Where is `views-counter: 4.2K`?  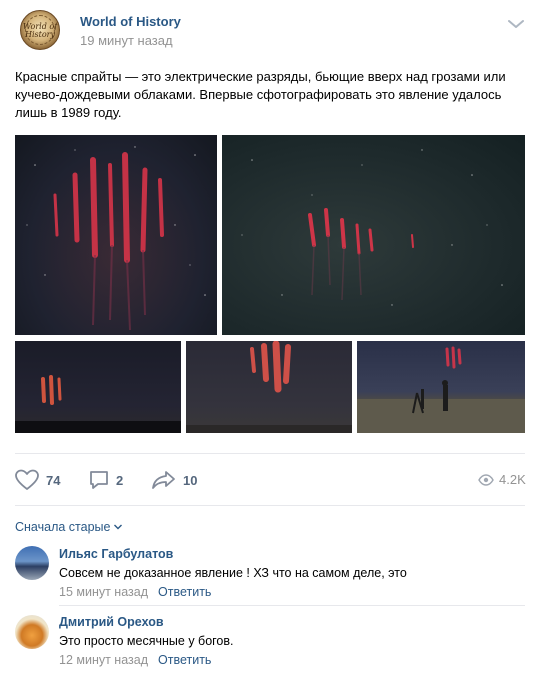 views-counter: 4.2K is located at coordinates (502, 479).